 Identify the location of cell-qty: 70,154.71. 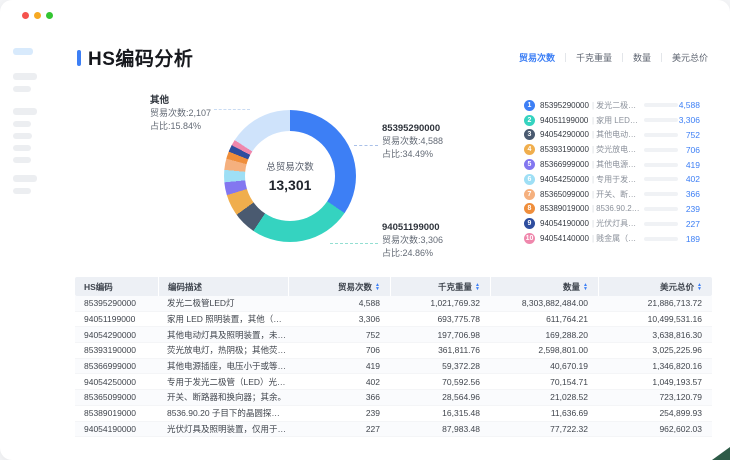
(569, 381).